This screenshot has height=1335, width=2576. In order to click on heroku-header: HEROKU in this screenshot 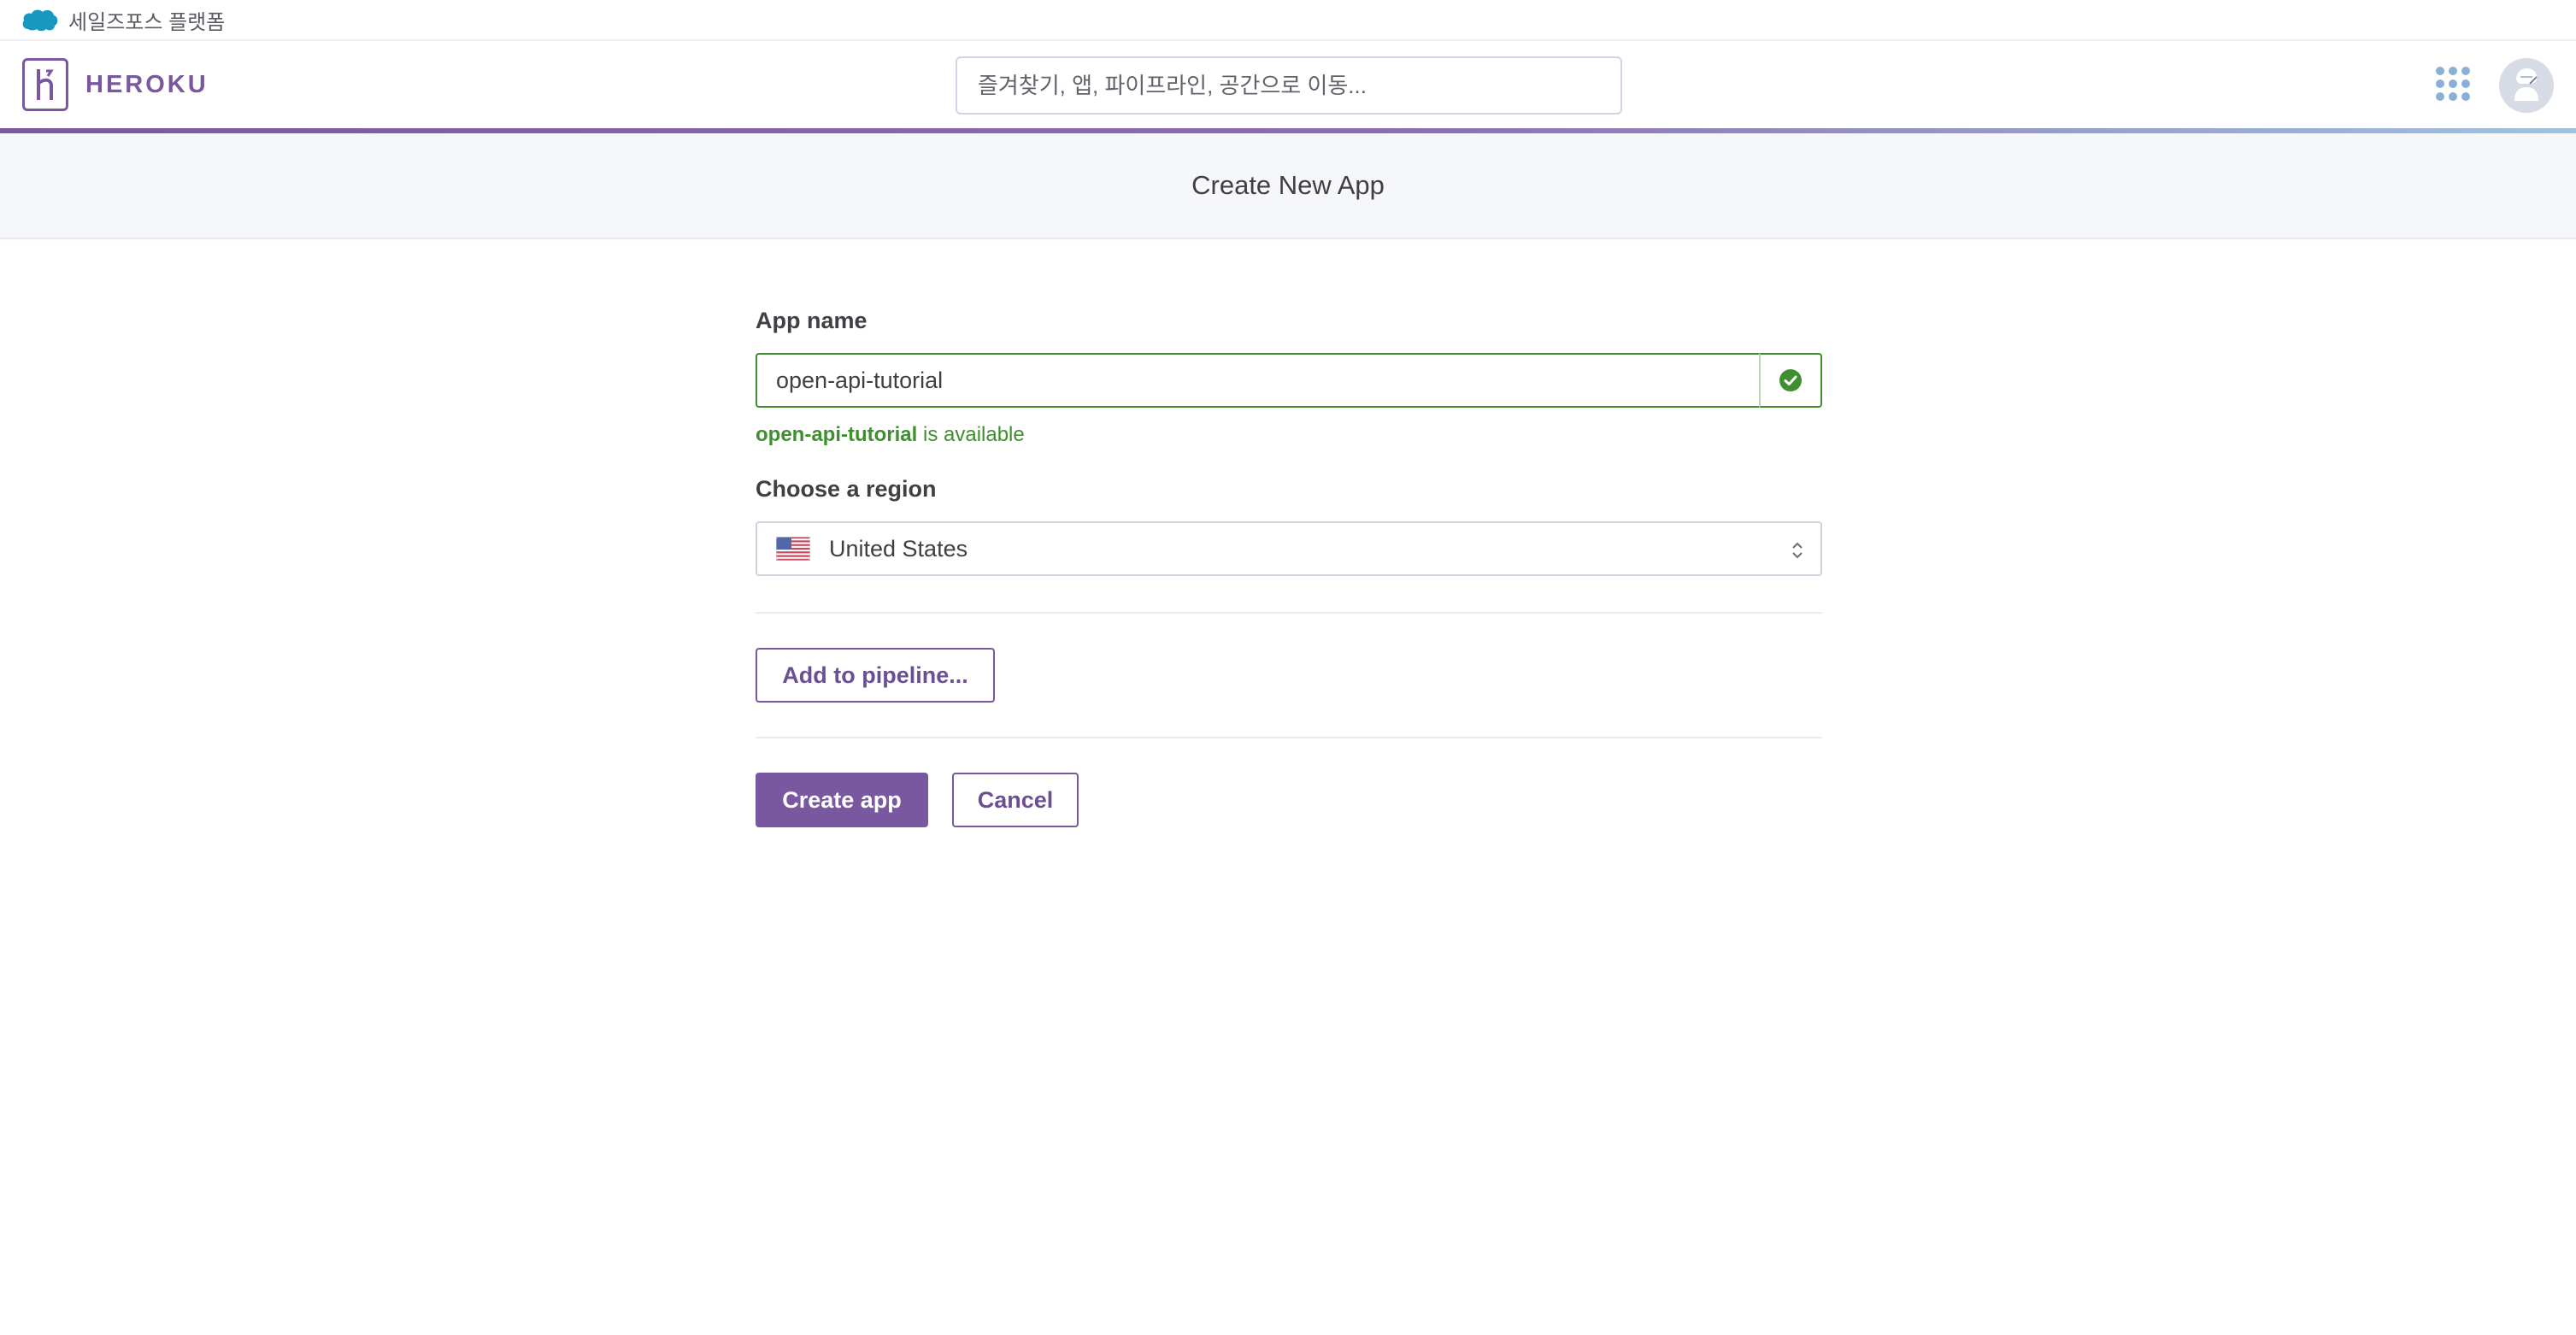, I will do `click(1288, 86)`.